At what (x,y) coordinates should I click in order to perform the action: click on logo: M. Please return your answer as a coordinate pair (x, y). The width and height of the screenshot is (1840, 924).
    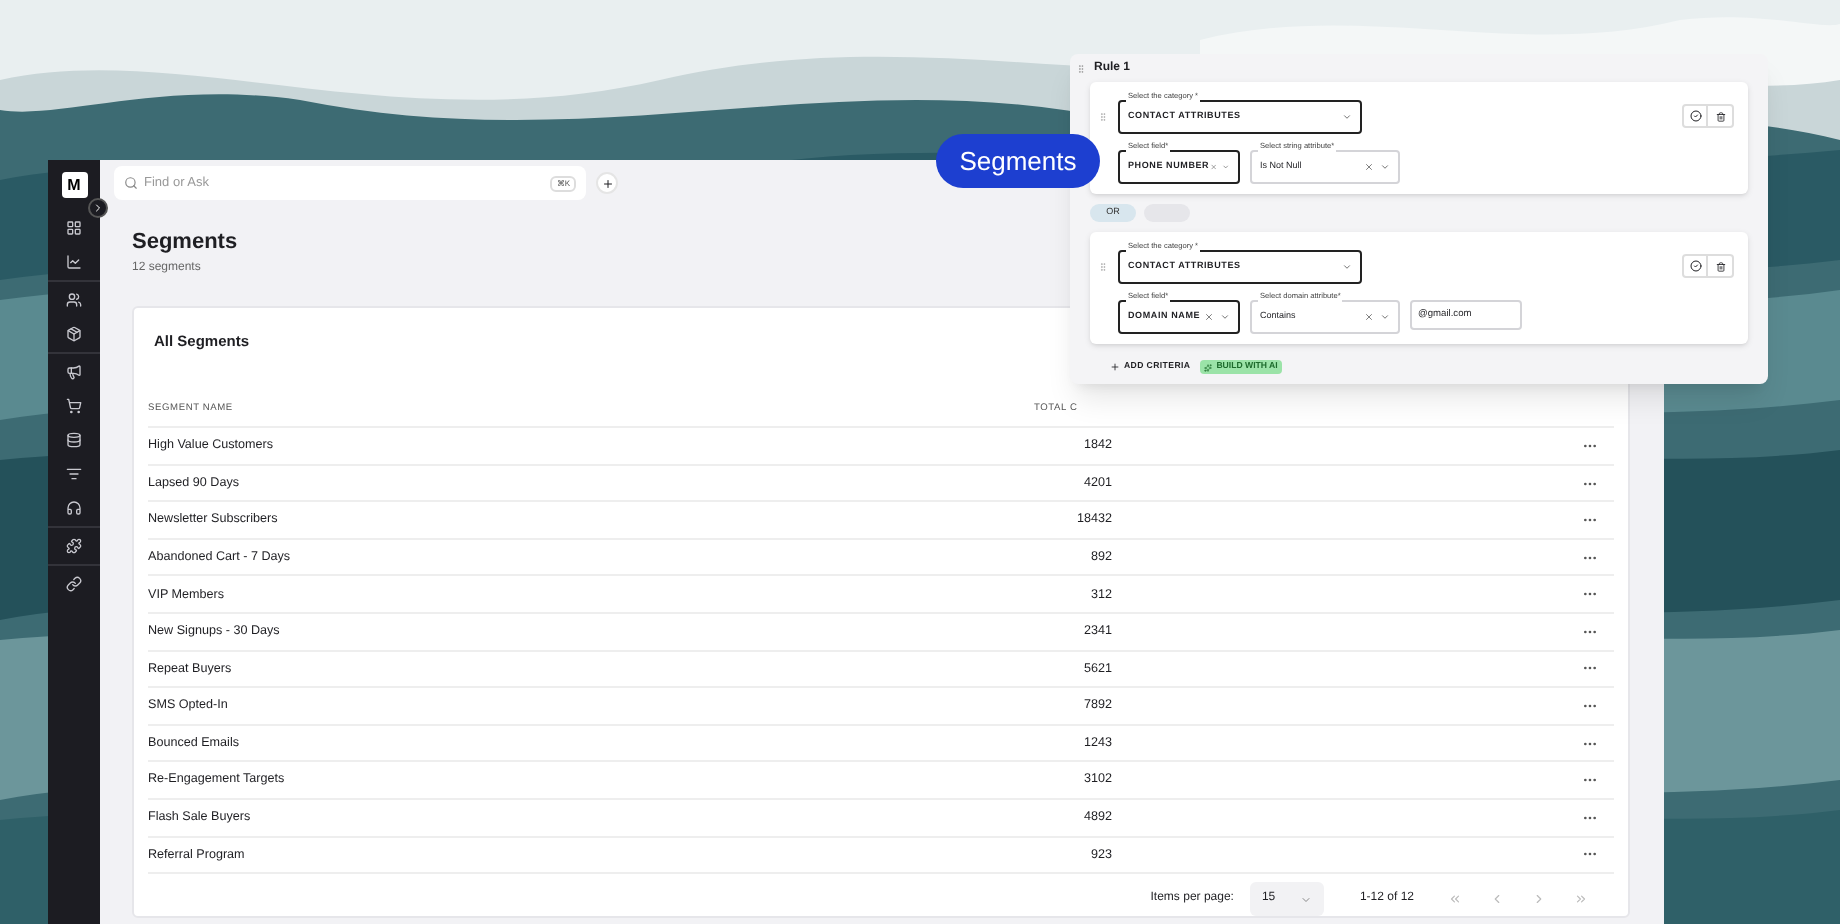
    Looking at the image, I should click on (74, 185).